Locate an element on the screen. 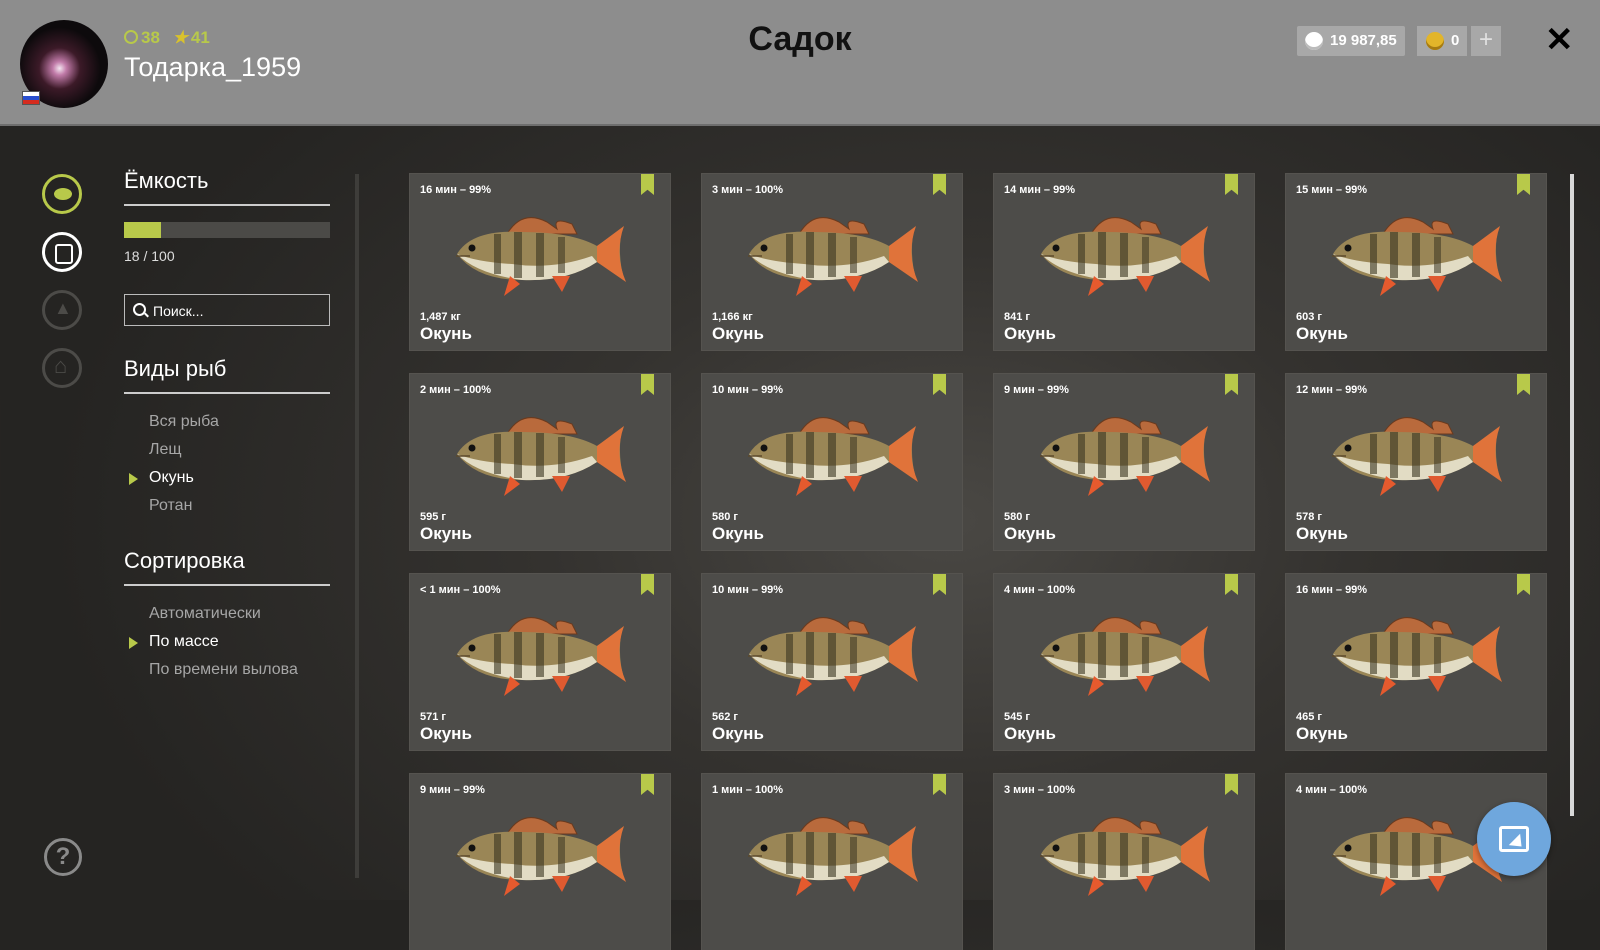  add-gold-button: + is located at coordinates (1486, 41).